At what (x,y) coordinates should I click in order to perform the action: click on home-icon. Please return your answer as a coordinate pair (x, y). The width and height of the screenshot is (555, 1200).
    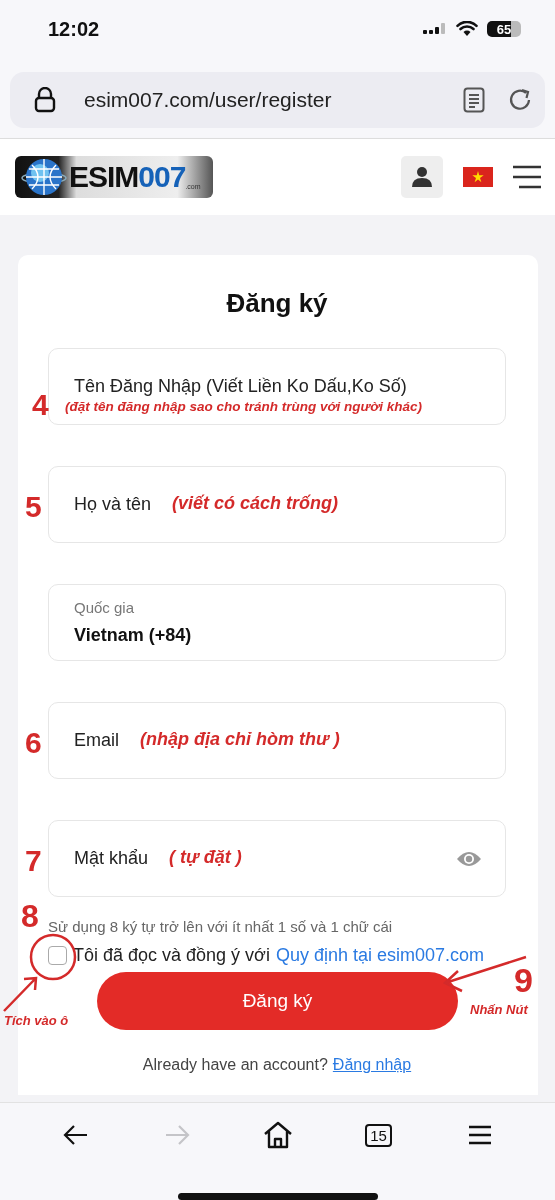
    Looking at the image, I should click on (277, 1135).